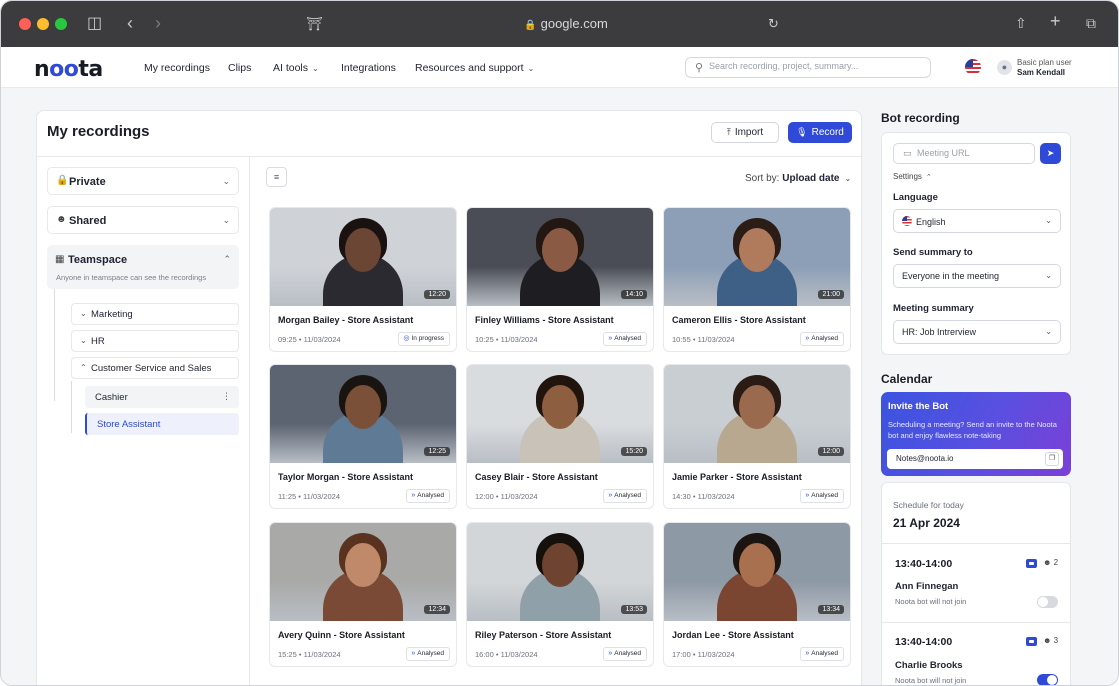 The width and height of the screenshot is (1119, 686). I want to click on video-thumbnail: 12:00, so click(757, 414).